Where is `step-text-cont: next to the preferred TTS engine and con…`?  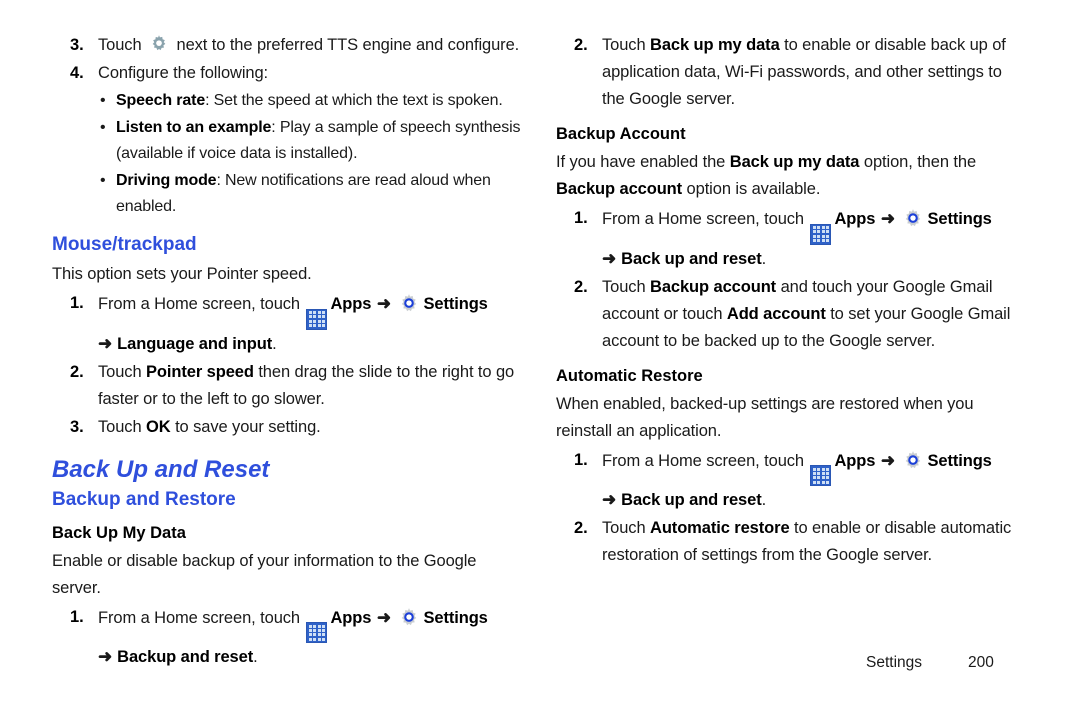 step-text-cont: next to the preferred TTS engine and con… is located at coordinates (348, 45).